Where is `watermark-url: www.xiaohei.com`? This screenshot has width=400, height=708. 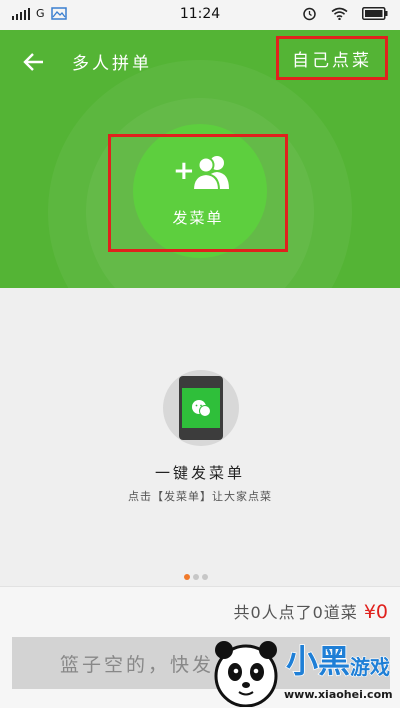
watermark-url: www.xiaohei.com is located at coordinates (338, 694).